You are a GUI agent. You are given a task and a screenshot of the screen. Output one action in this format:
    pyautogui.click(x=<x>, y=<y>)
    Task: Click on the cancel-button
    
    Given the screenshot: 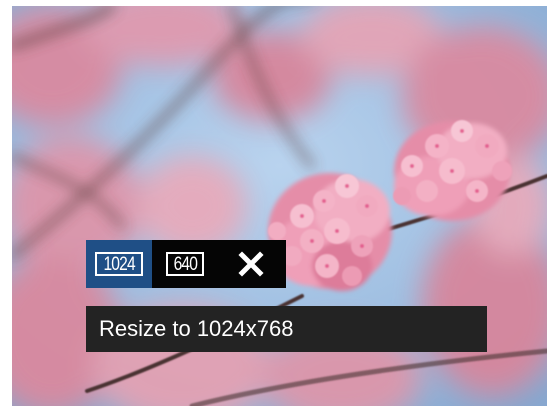 What is the action you would take?
    pyautogui.click(x=251, y=264)
    